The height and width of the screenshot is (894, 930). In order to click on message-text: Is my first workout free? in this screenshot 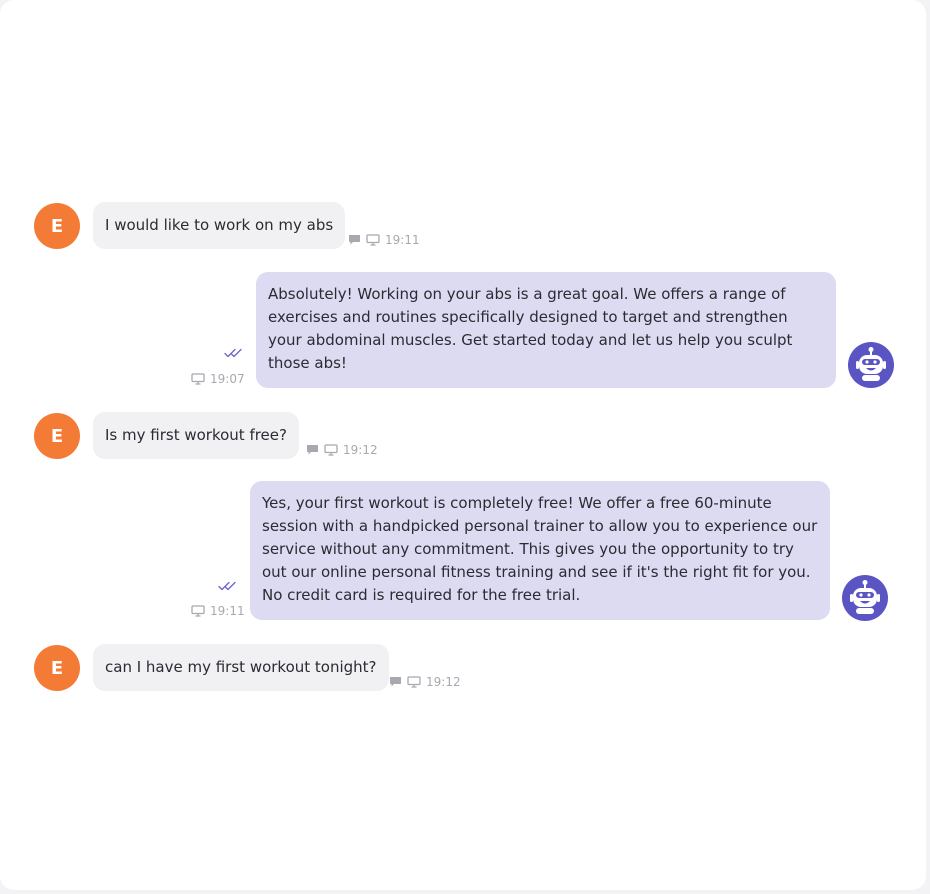, I will do `click(196, 435)`.